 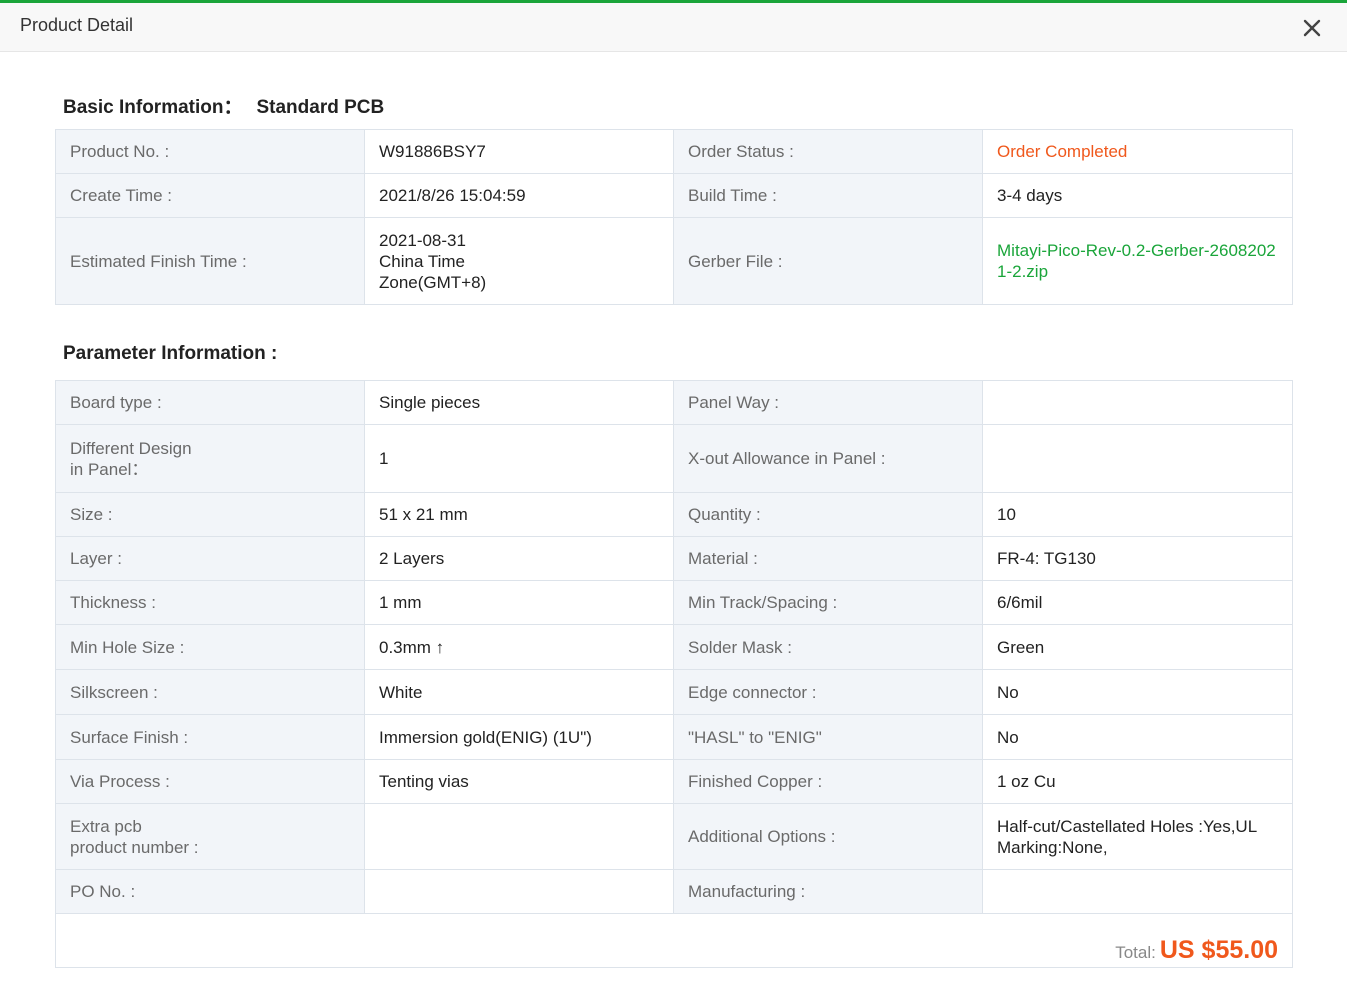 I want to click on param-label: Board type :, so click(x=210, y=402).